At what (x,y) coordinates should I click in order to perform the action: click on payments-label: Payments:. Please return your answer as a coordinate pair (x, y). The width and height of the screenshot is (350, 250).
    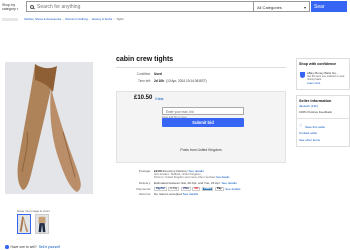
    Looking at the image, I should click on (143, 188).